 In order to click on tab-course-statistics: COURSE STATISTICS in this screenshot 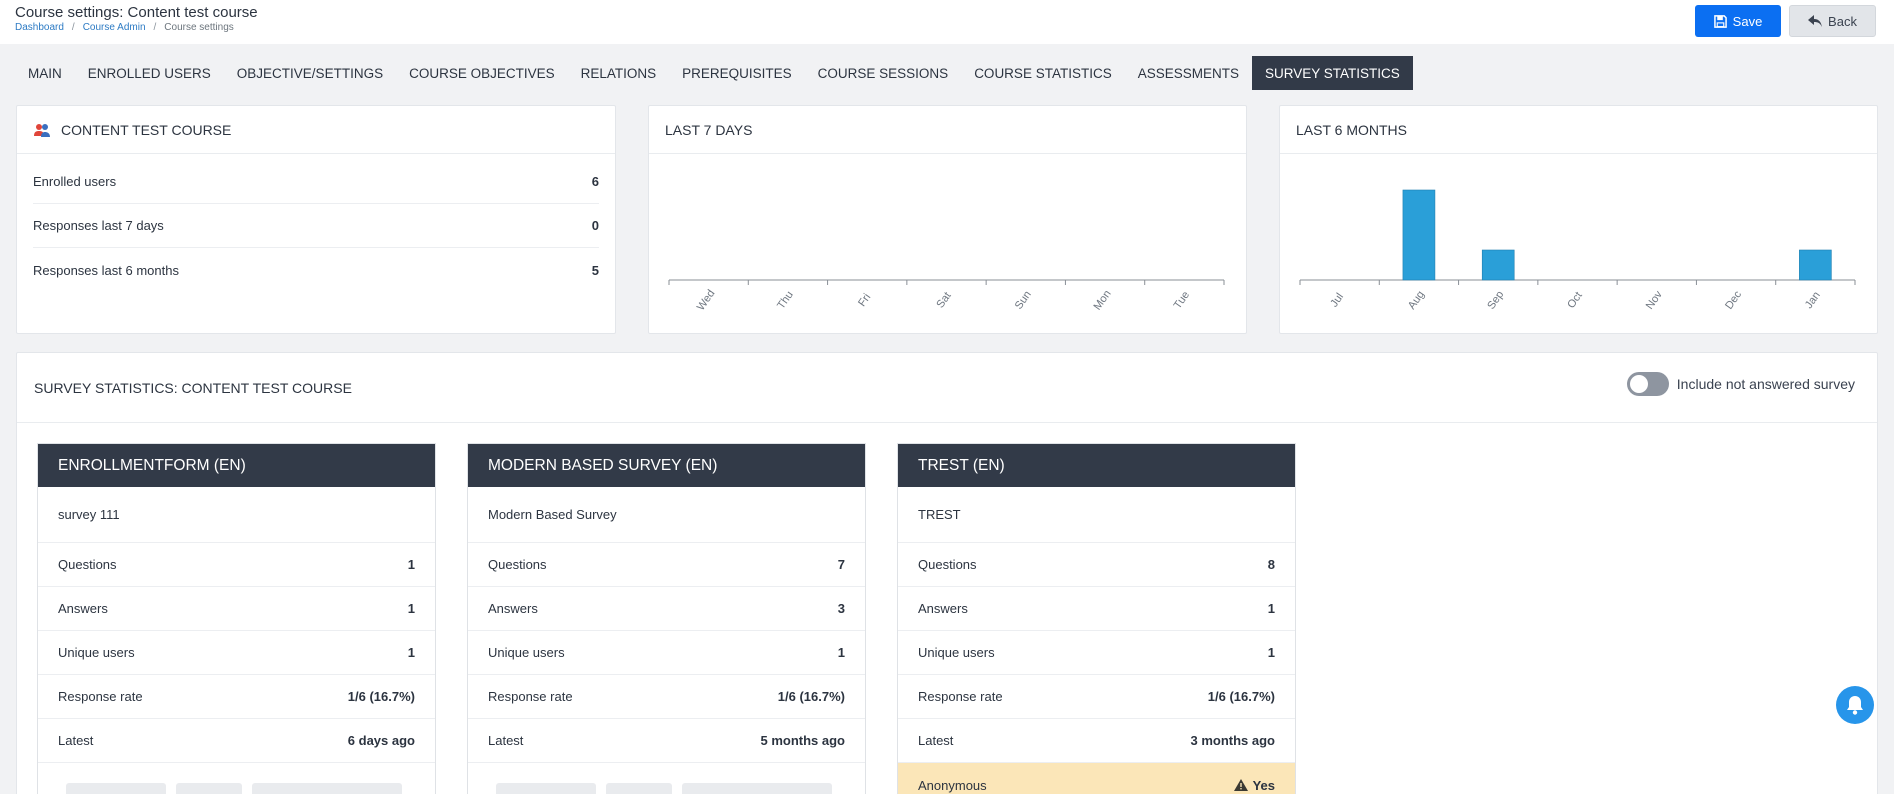, I will do `click(1043, 73)`.